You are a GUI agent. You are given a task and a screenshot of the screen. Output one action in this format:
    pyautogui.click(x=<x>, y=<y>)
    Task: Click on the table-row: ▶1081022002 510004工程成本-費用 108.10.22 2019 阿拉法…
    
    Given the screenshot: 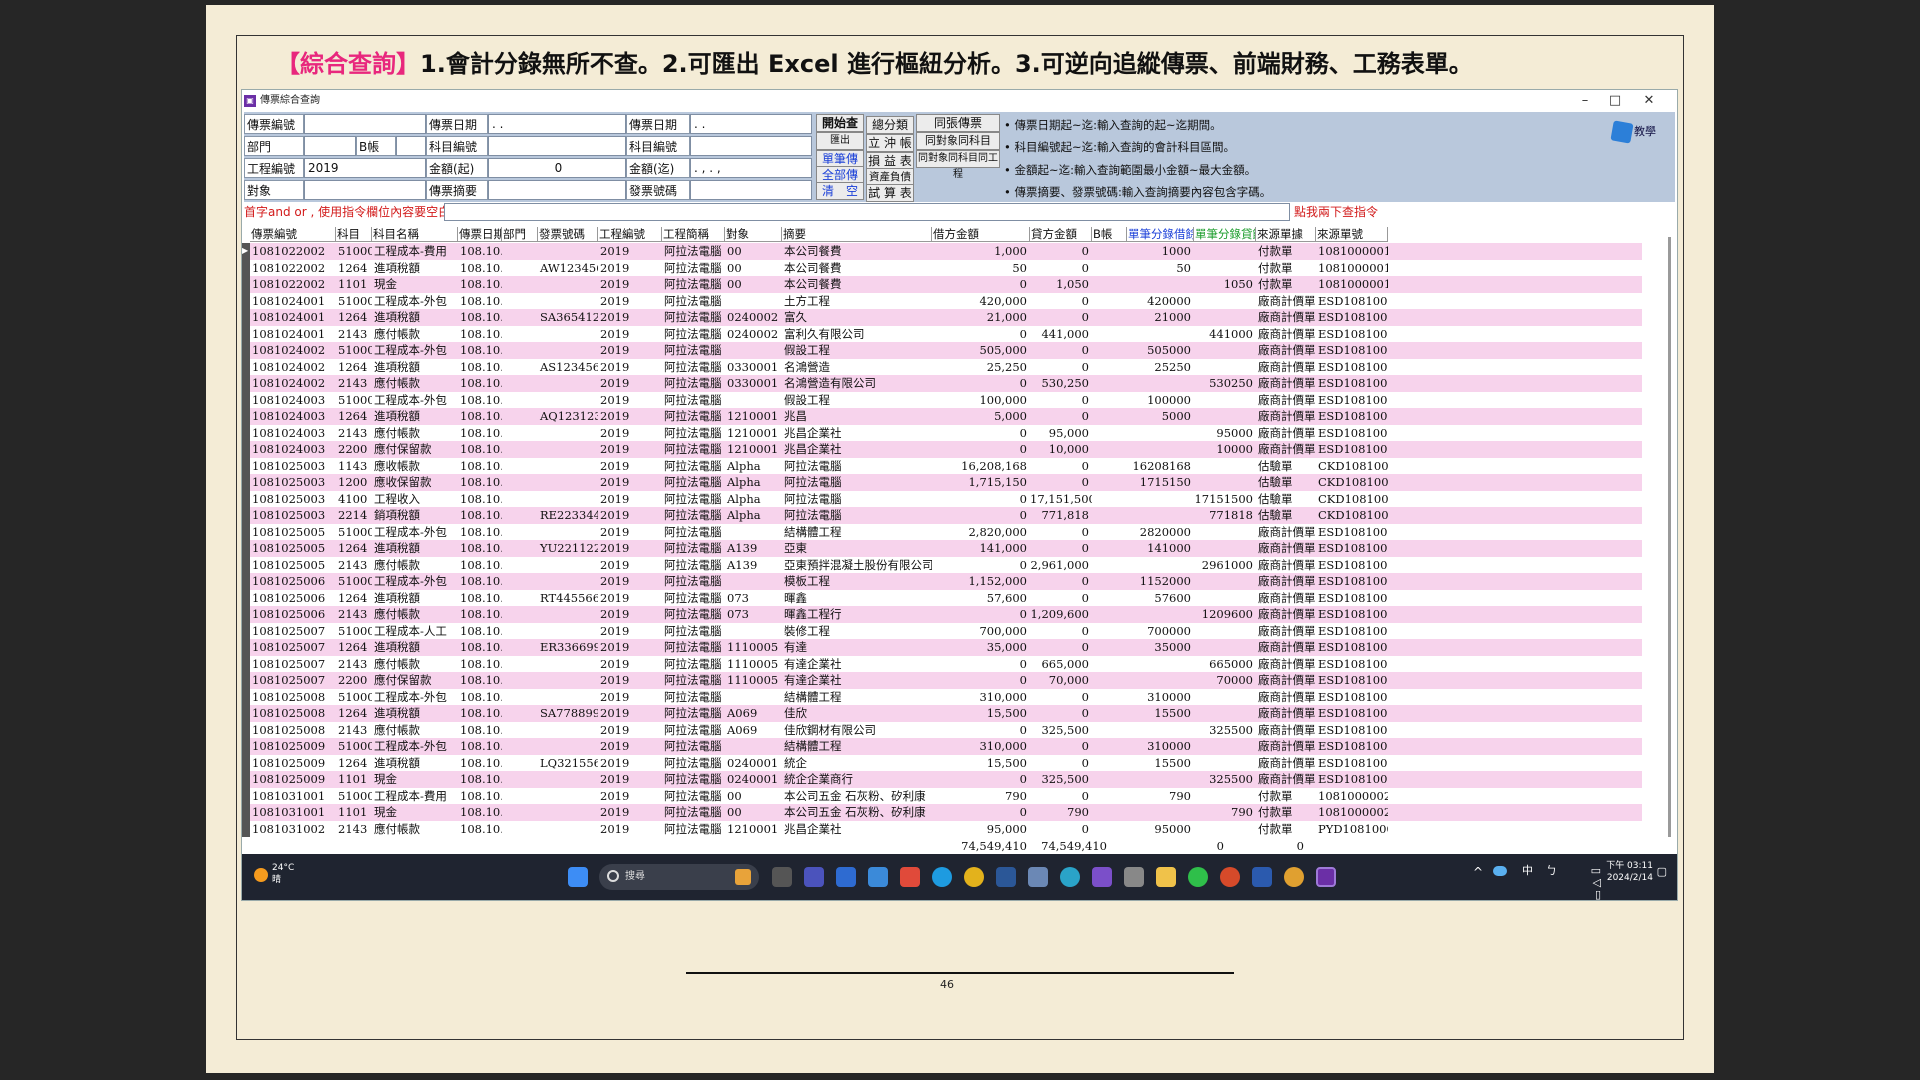 What is the action you would take?
    pyautogui.click(x=942, y=251)
    